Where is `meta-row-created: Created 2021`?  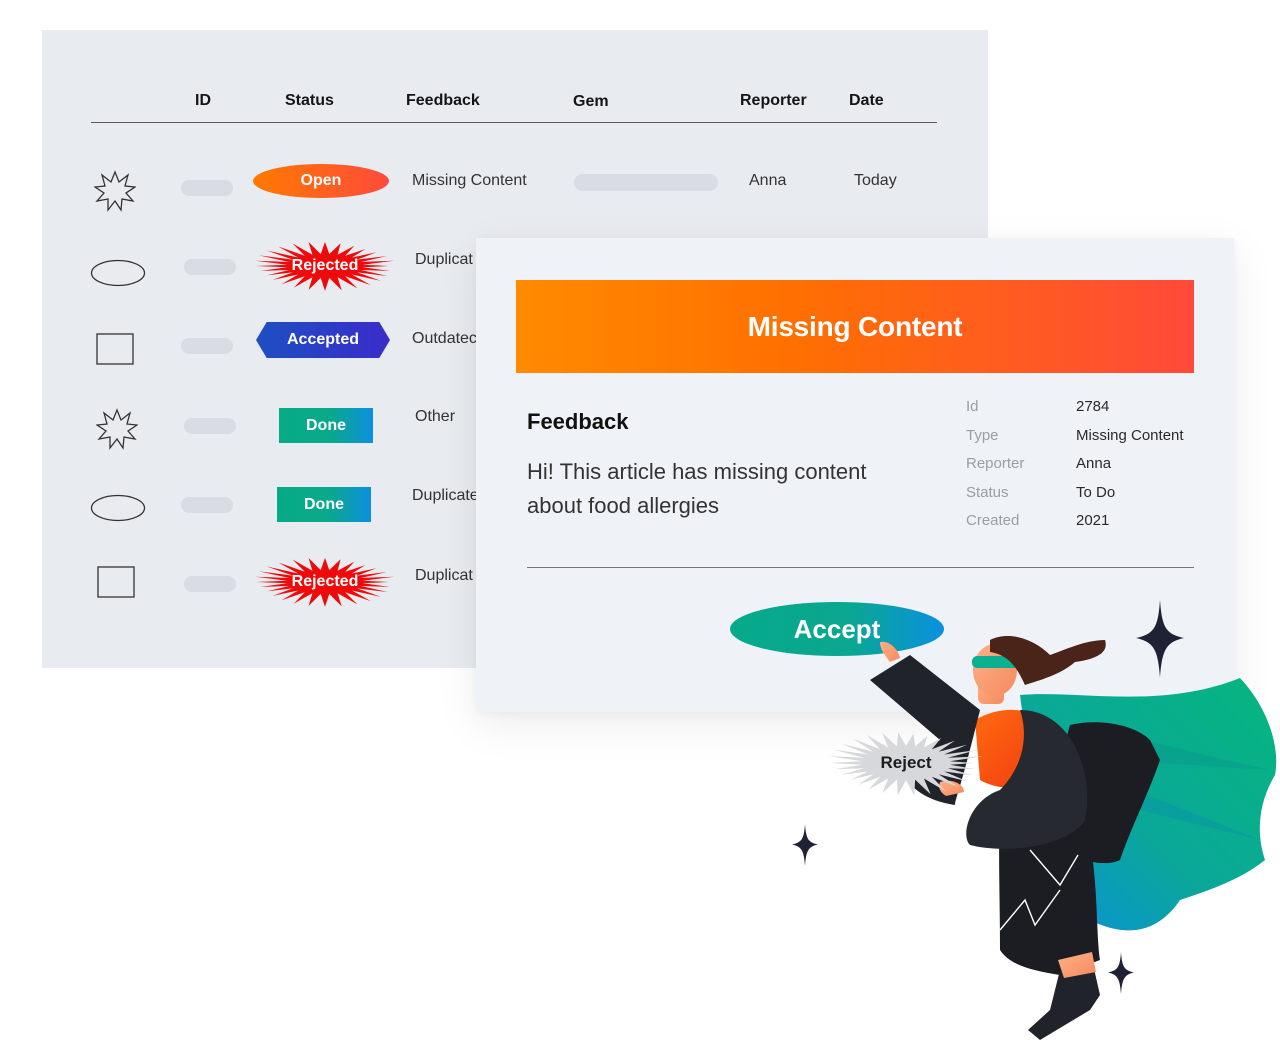 meta-row-created: Created 2021 is located at coordinates (1075, 526).